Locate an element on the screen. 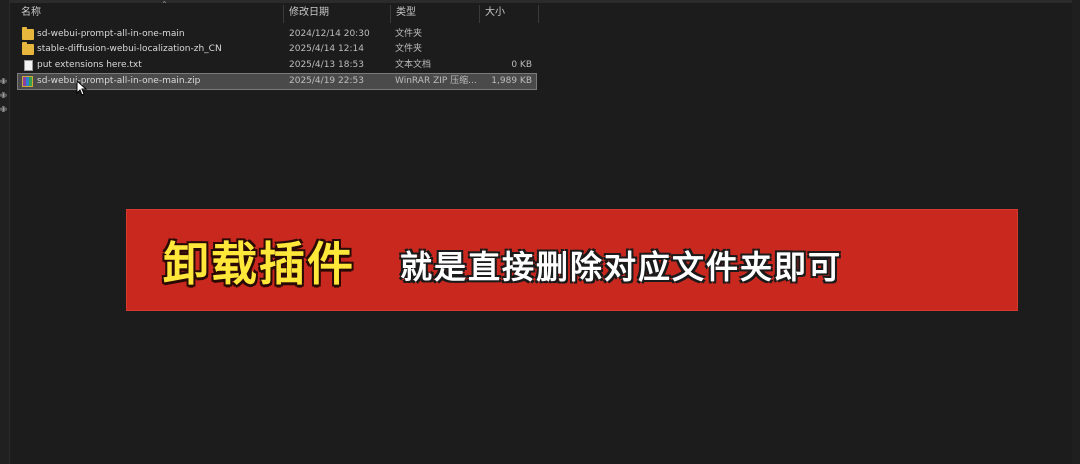 The height and width of the screenshot is (464, 1080). file-size: 1,989 KB is located at coordinates (511, 81).